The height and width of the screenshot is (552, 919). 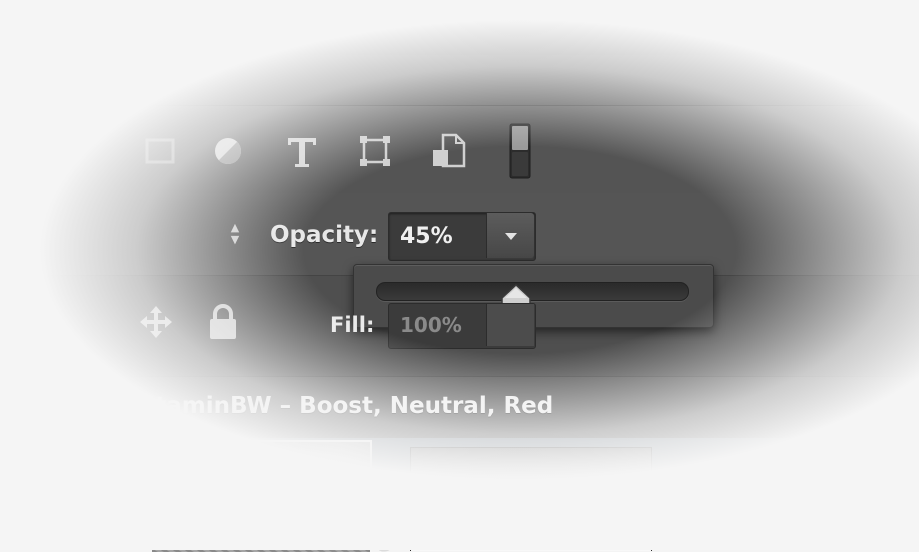 I want to click on type-filter-icon, so click(x=302, y=152).